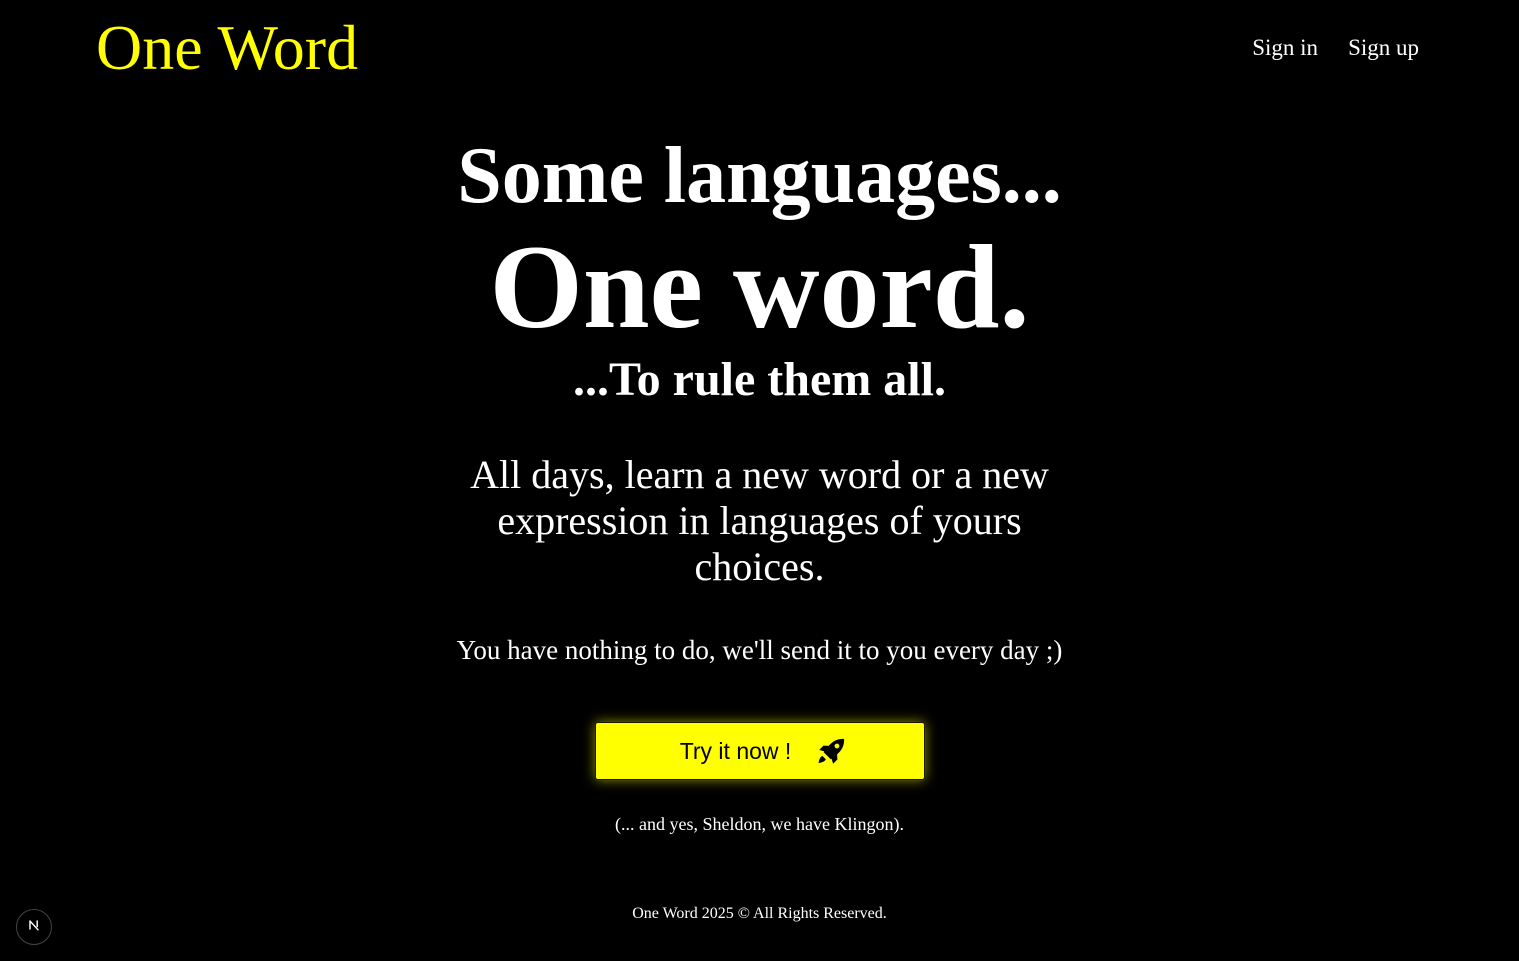  What do you see at coordinates (1285, 48) in the screenshot?
I see `sign-in-link: Sign in` at bounding box center [1285, 48].